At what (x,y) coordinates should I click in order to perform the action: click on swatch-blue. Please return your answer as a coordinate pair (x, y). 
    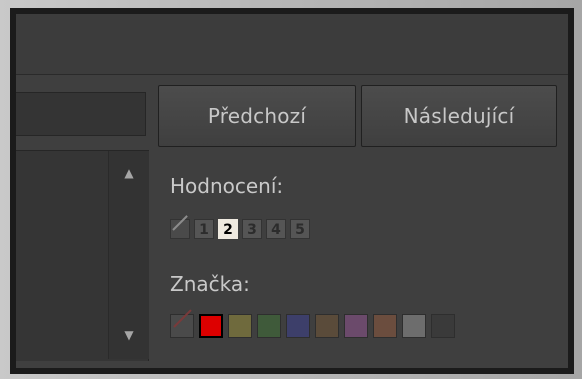
    Looking at the image, I should click on (298, 326).